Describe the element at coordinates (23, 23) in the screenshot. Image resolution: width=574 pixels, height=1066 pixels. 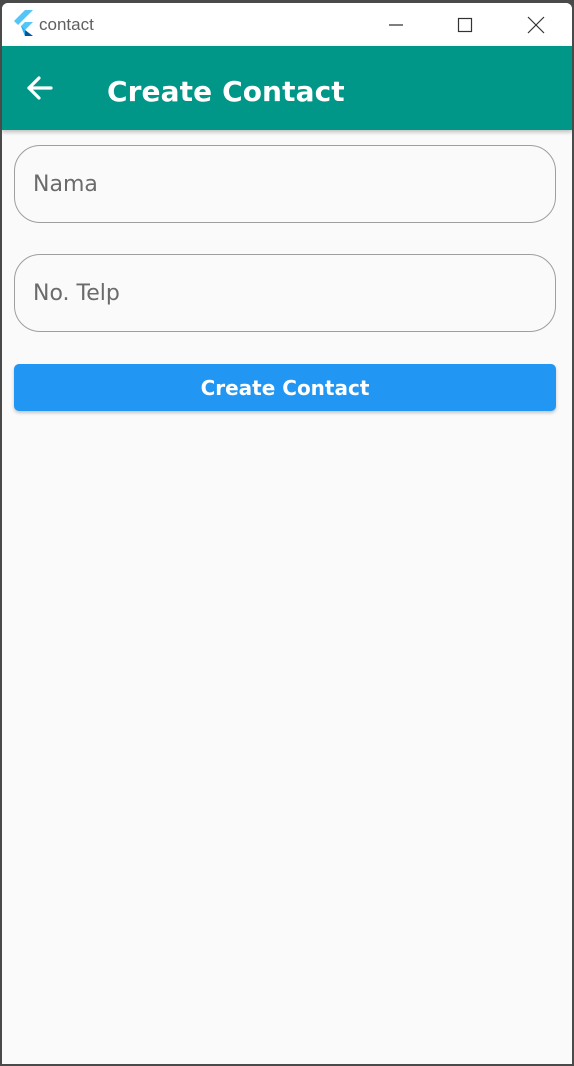
I see `flutter-logo-icon` at that location.